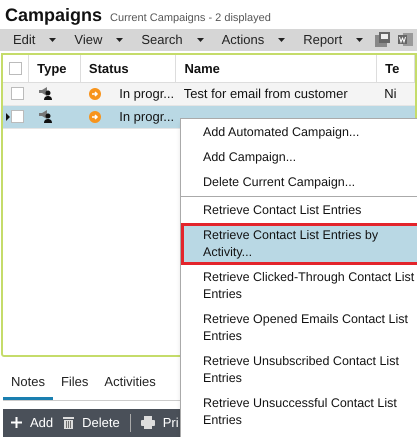  I want to click on table-cell-text: Ni, so click(390, 94).